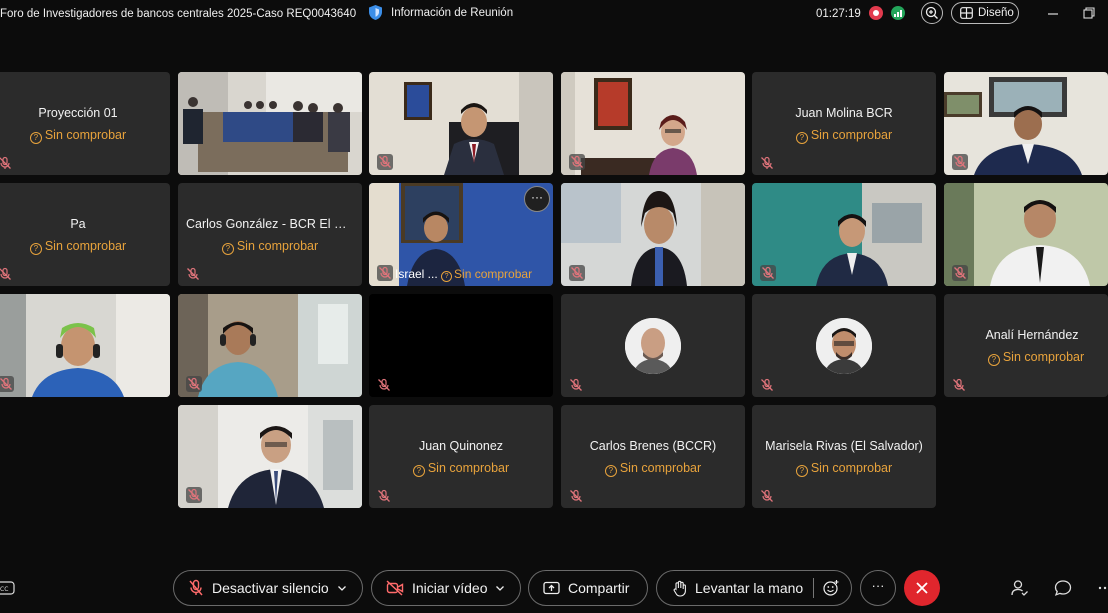 Image resolution: width=1108 pixels, height=613 pixels. I want to click on participant-name: Carlos Brenes (BCCR), so click(653, 446).